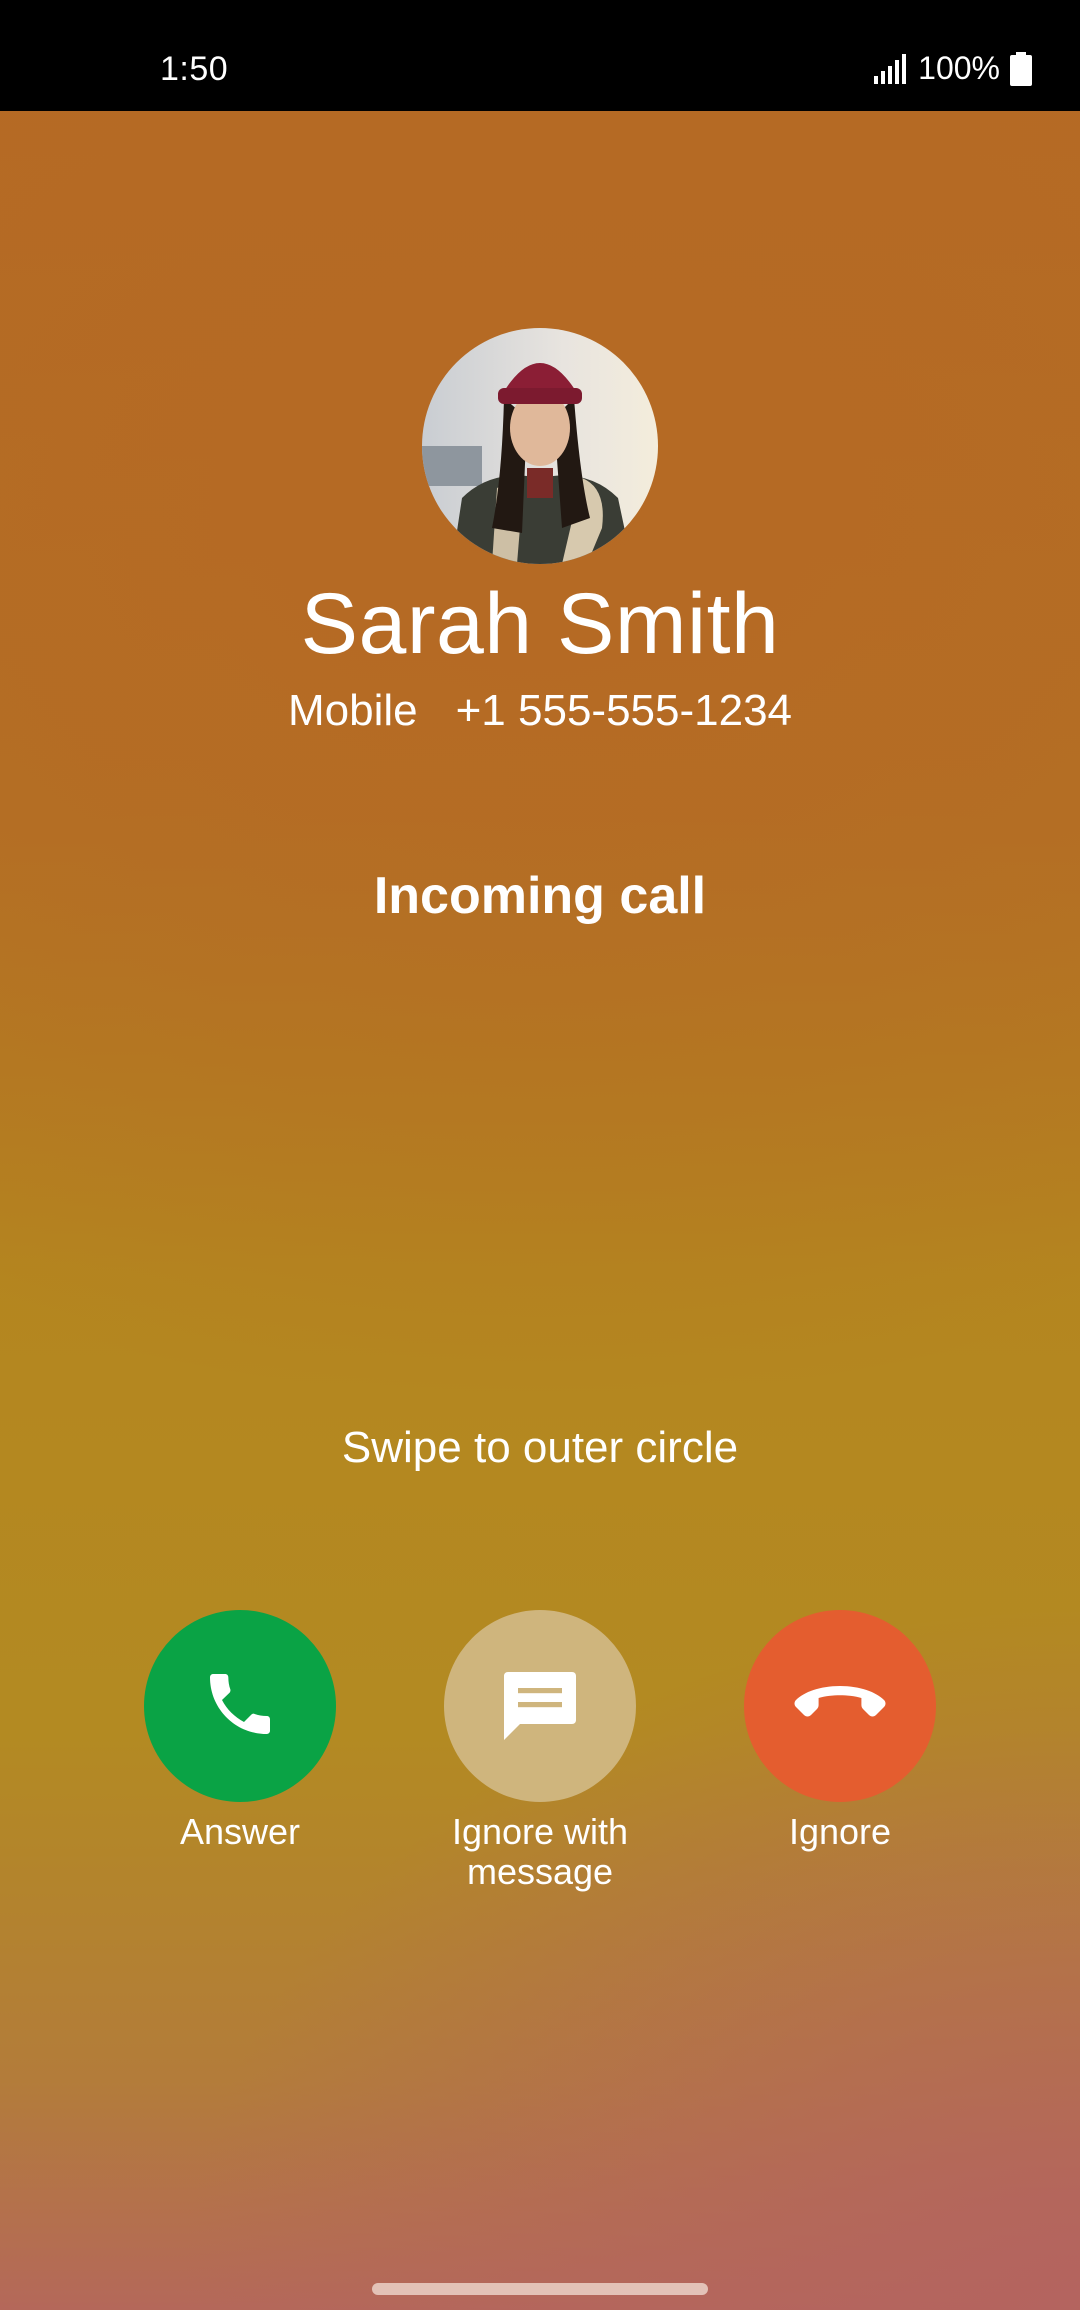 Image resolution: width=1080 pixels, height=2310 pixels. What do you see at coordinates (840, 1831) in the screenshot?
I see `ignore-label: Ignore` at bounding box center [840, 1831].